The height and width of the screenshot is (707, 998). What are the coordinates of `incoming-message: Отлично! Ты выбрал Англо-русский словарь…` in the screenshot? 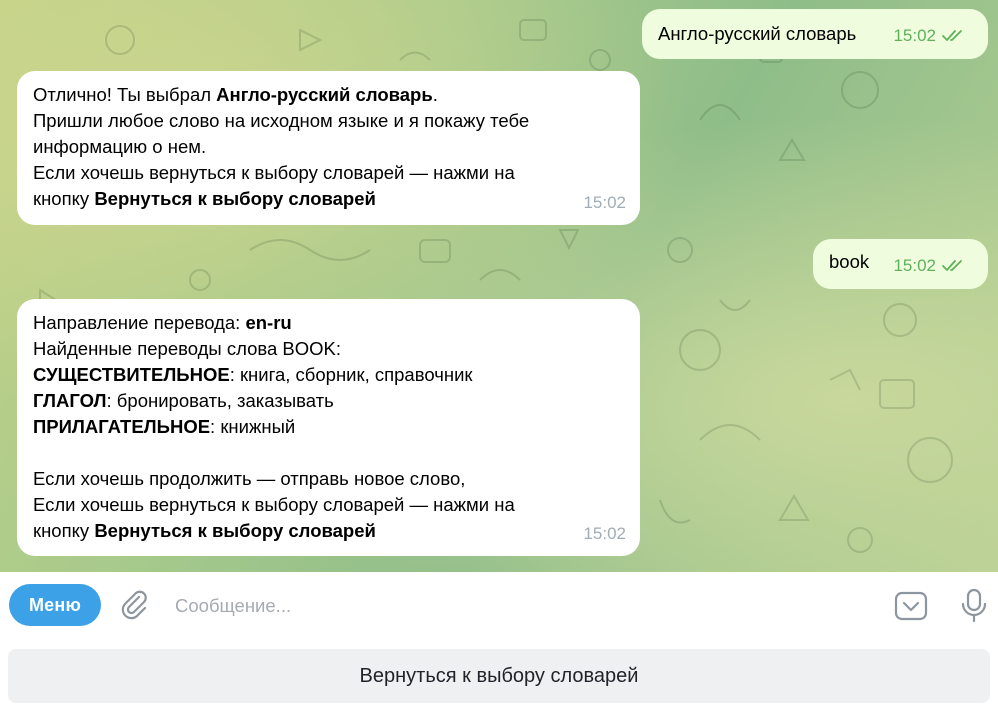 It's located at (328, 148).